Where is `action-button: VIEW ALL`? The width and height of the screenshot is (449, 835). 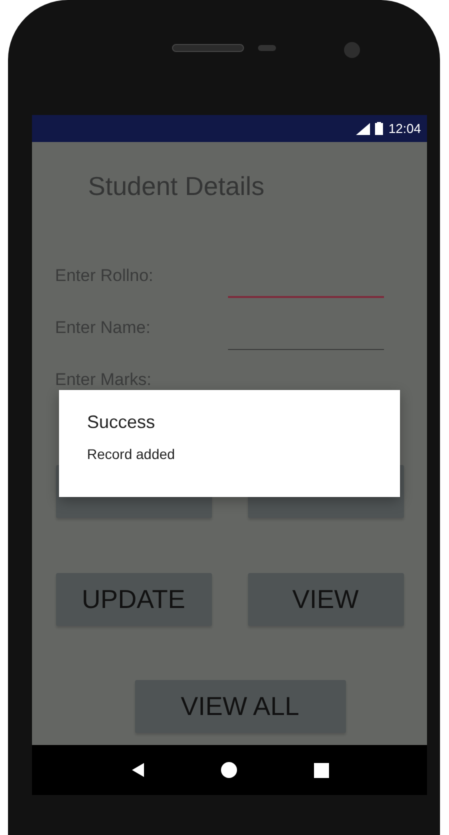
action-button: VIEW ALL is located at coordinates (240, 706).